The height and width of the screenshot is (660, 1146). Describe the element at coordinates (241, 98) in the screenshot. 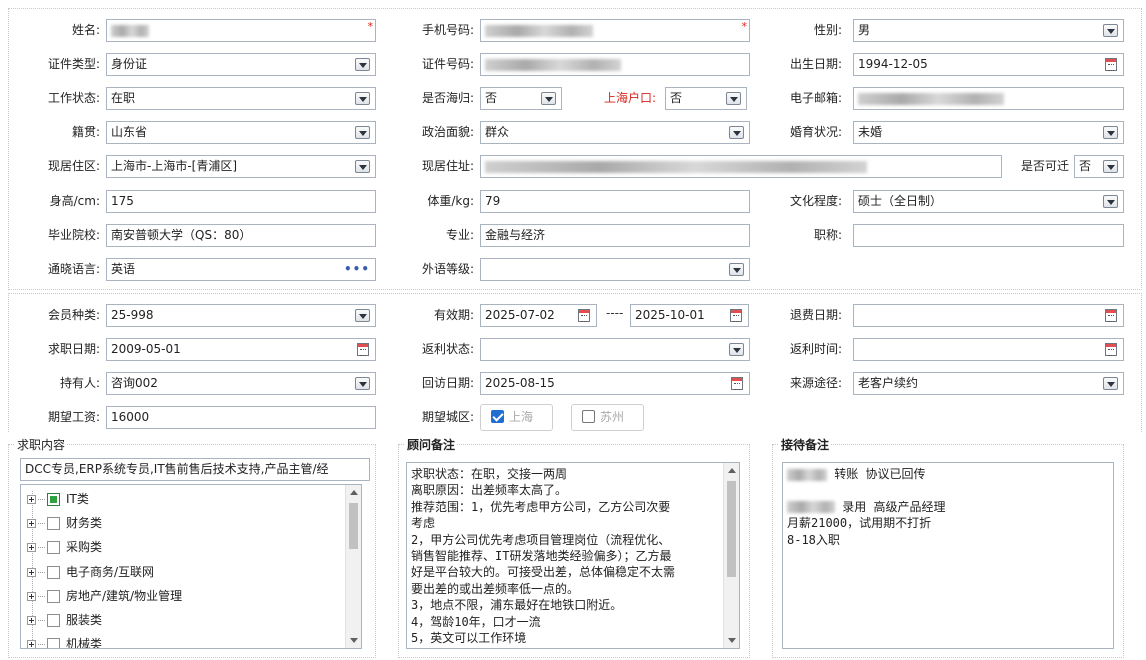

I see `work-status-select: 在职` at that location.